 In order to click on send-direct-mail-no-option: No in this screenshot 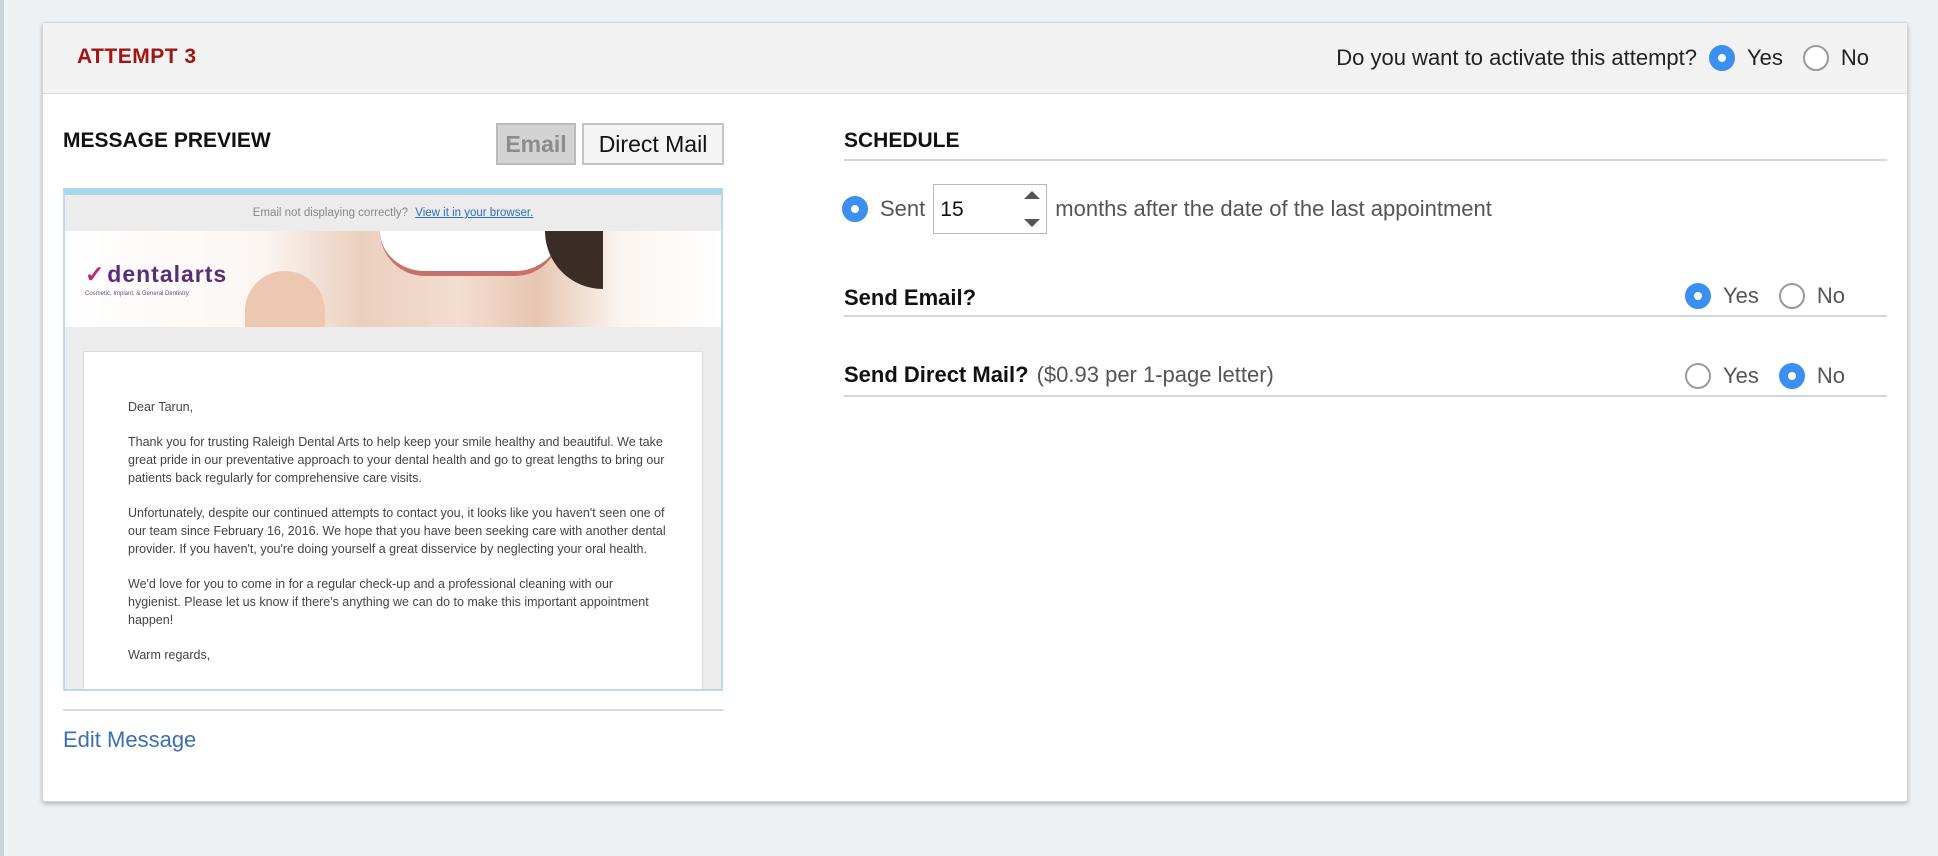, I will do `click(1811, 376)`.